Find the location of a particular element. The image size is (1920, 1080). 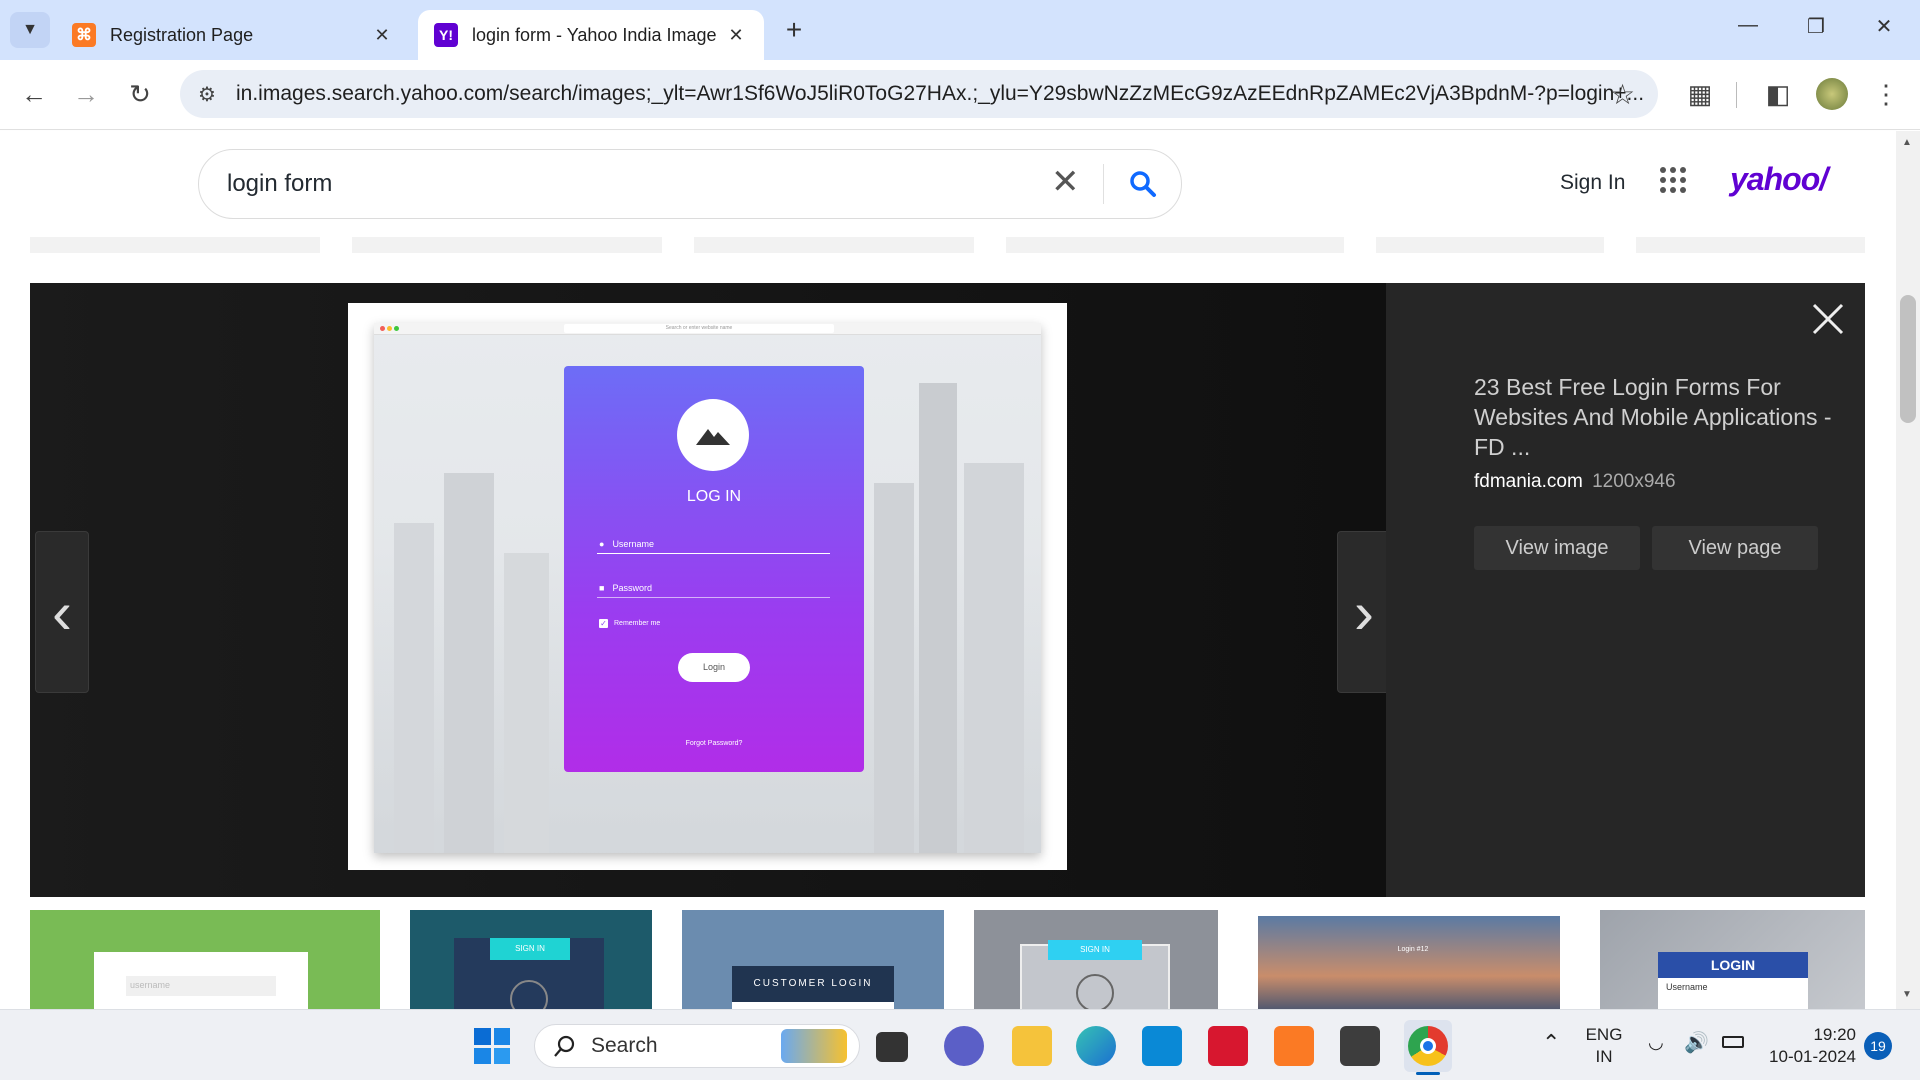

chrome-icon is located at coordinates (1428, 1046).